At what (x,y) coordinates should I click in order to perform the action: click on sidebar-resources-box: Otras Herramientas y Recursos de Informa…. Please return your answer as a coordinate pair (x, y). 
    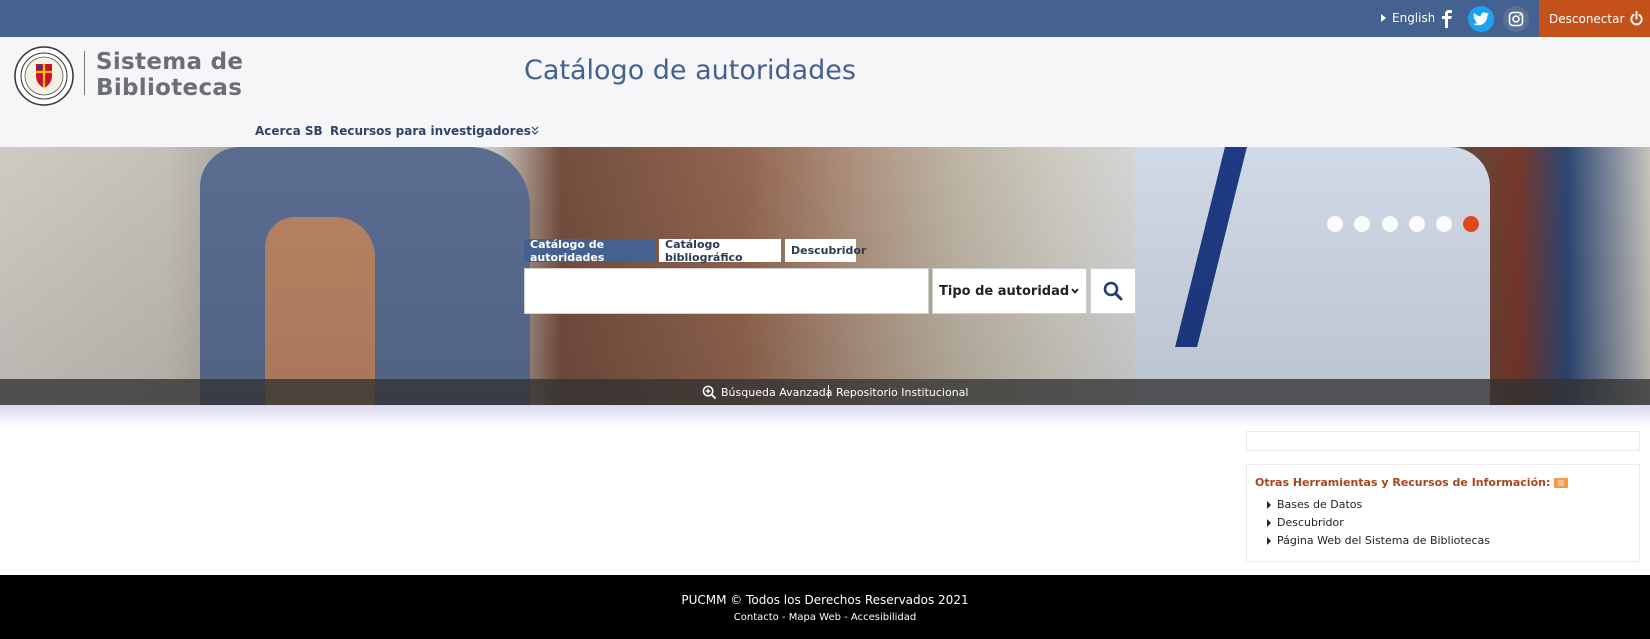
    Looking at the image, I should click on (1443, 513).